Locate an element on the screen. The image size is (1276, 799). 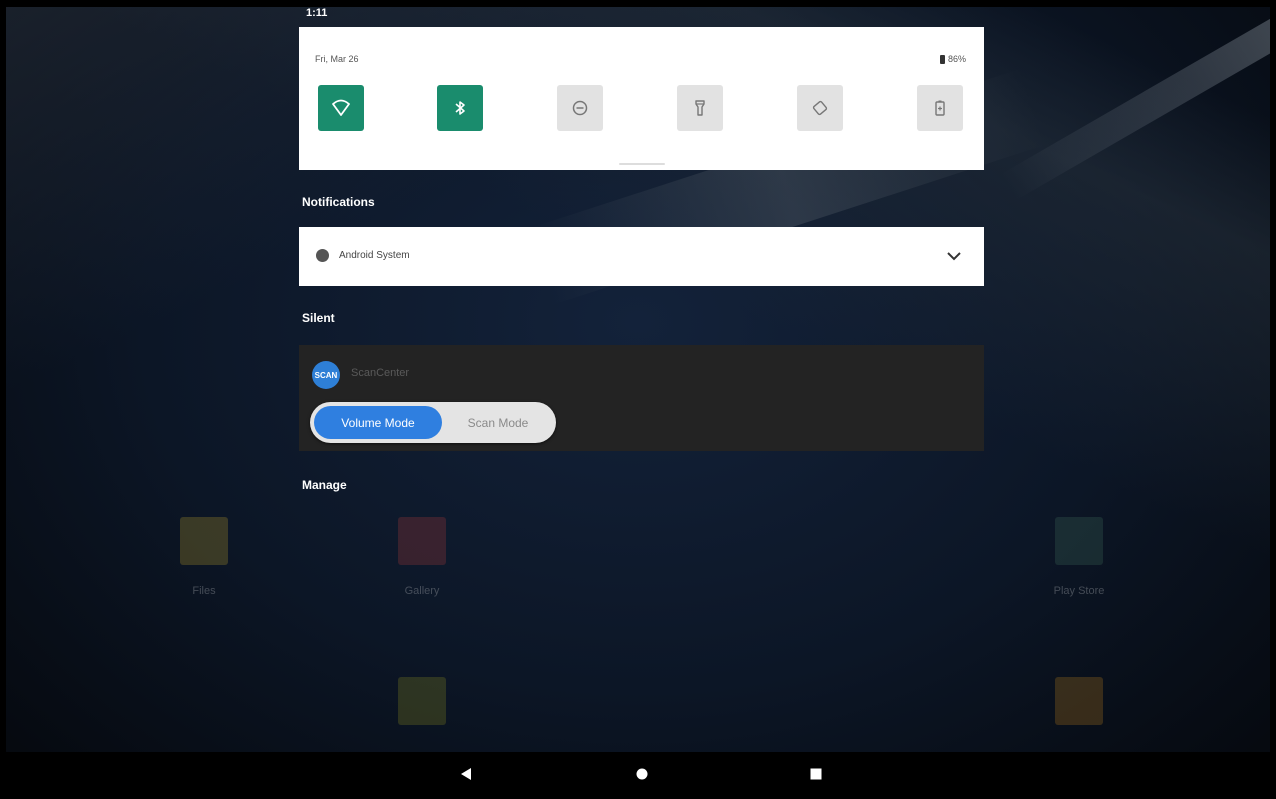
recents-button is located at coordinates (816, 774).